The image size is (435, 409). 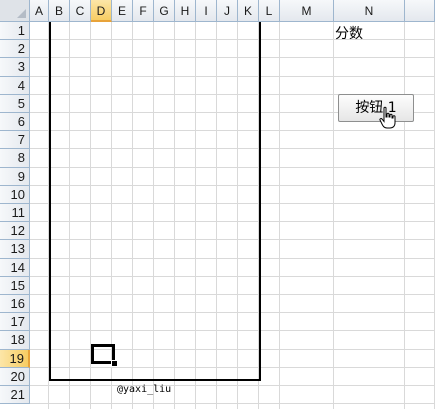 What do you see at coordinates (143, 11) in the screenshot?
I see `column-header-f: F` at bounding box center [143, 11].